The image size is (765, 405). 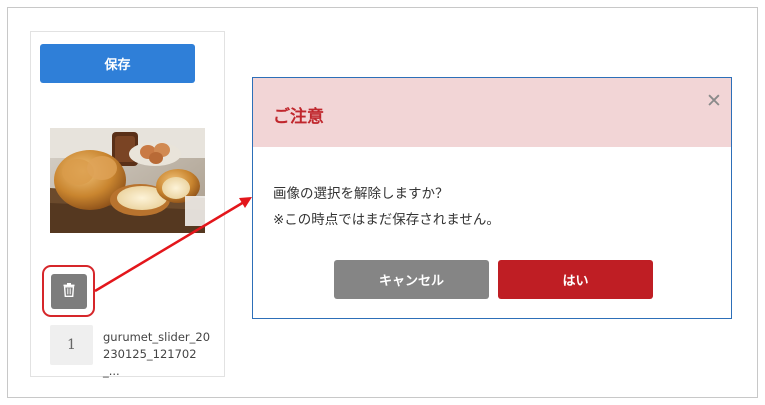 What do you see at coordinates (714, 101) in the screenshot?
I see `close-icon: ✕` at bounding box center [714, 101].